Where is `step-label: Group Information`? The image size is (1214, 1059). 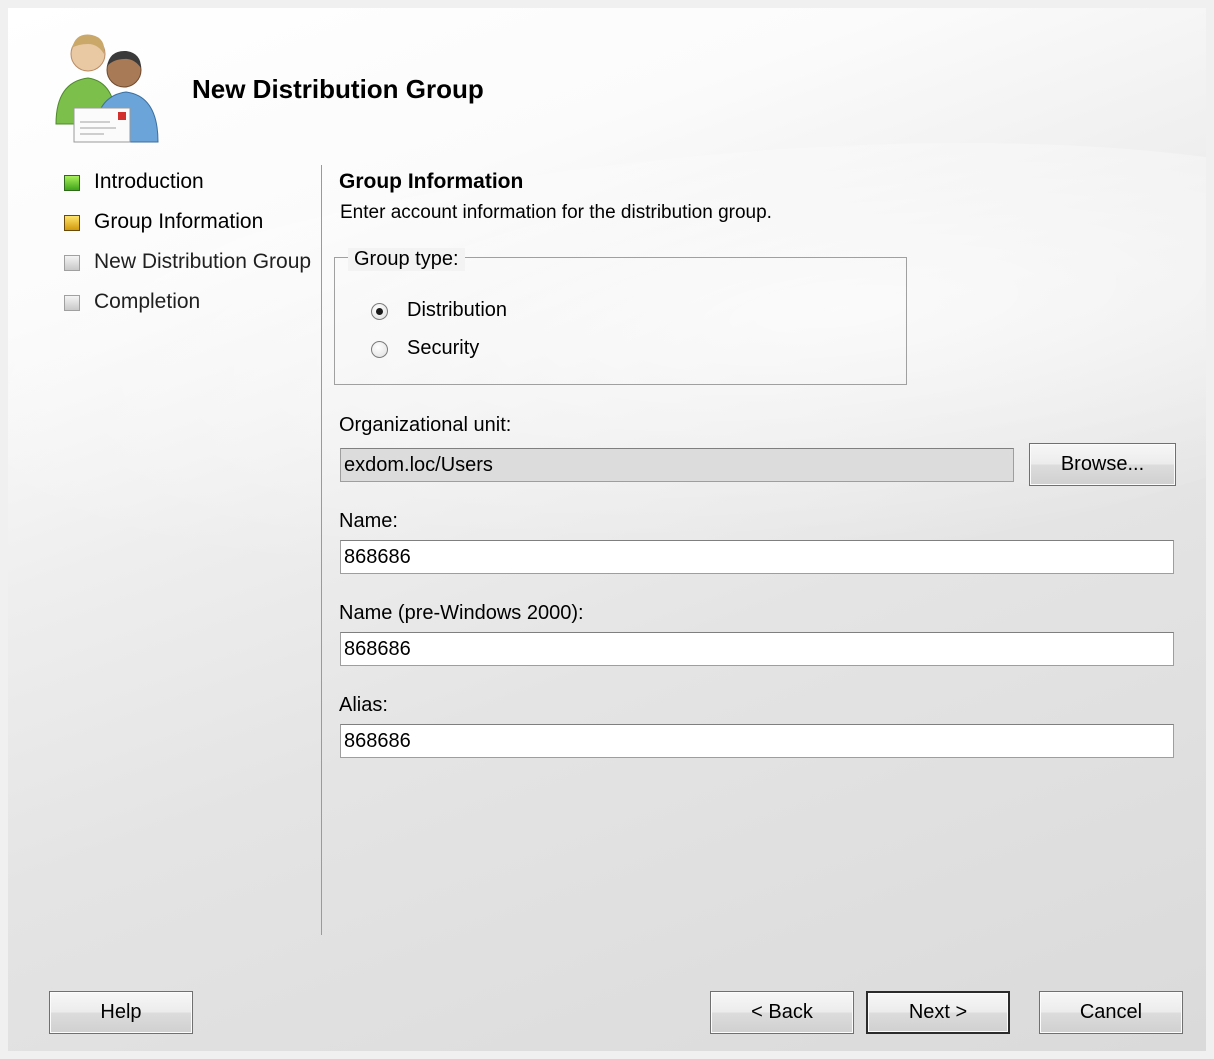 step-label: Group Information is located at coordinates (179, 221).